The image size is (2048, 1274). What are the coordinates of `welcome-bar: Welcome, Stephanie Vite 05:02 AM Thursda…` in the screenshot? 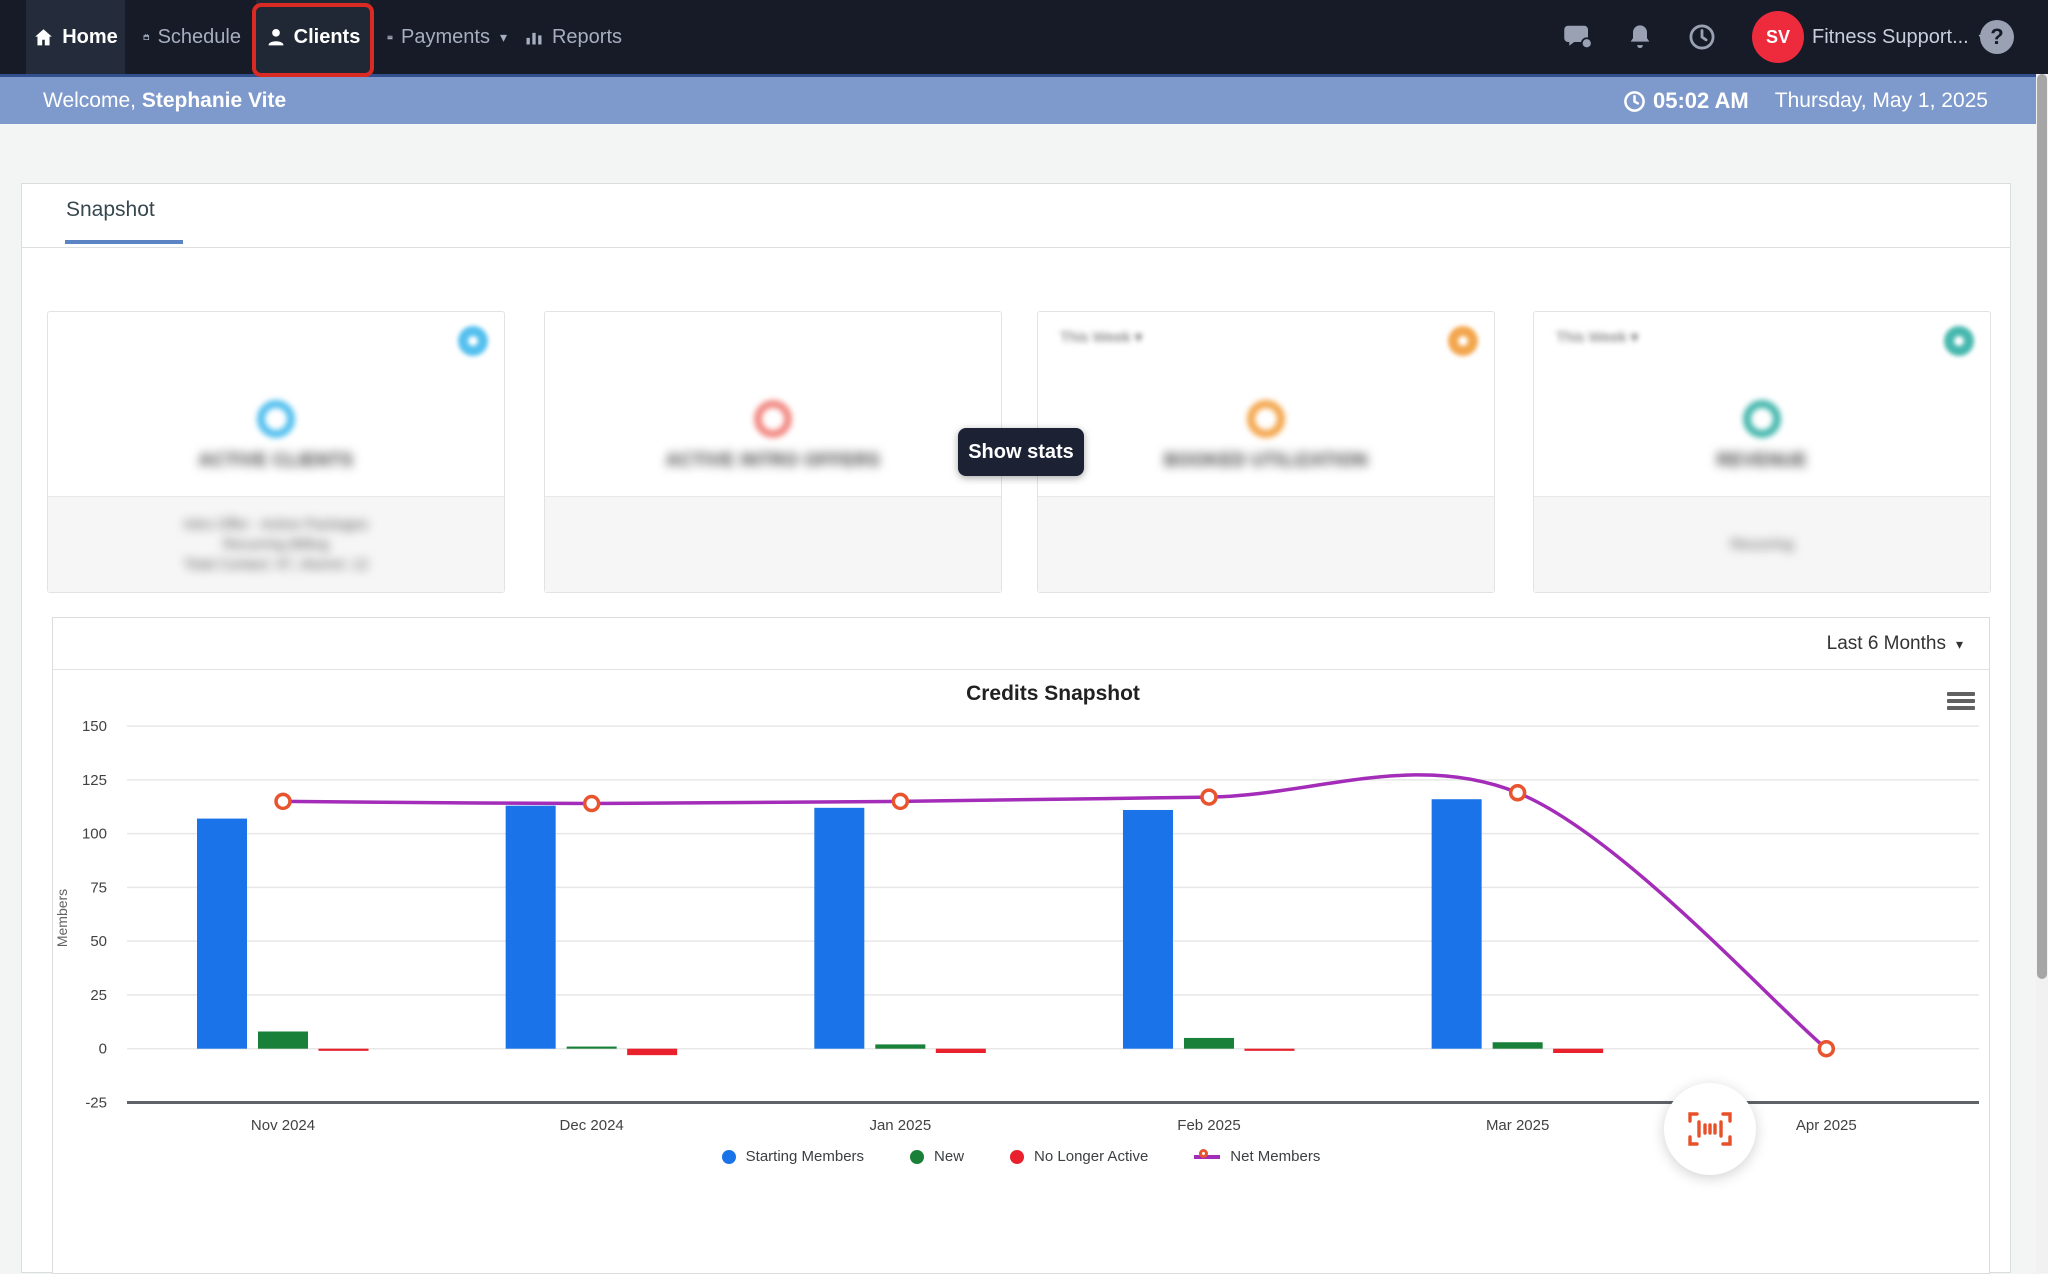 It's located at (1018, 99).